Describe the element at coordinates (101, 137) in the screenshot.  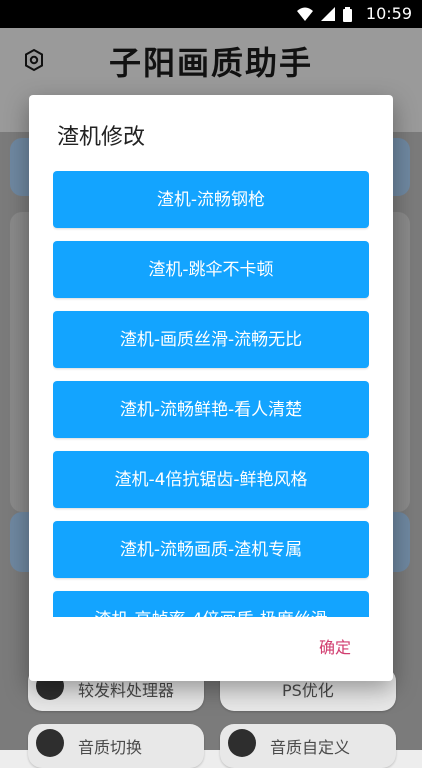
I see `dialog-title: 渣机修改` at that location.